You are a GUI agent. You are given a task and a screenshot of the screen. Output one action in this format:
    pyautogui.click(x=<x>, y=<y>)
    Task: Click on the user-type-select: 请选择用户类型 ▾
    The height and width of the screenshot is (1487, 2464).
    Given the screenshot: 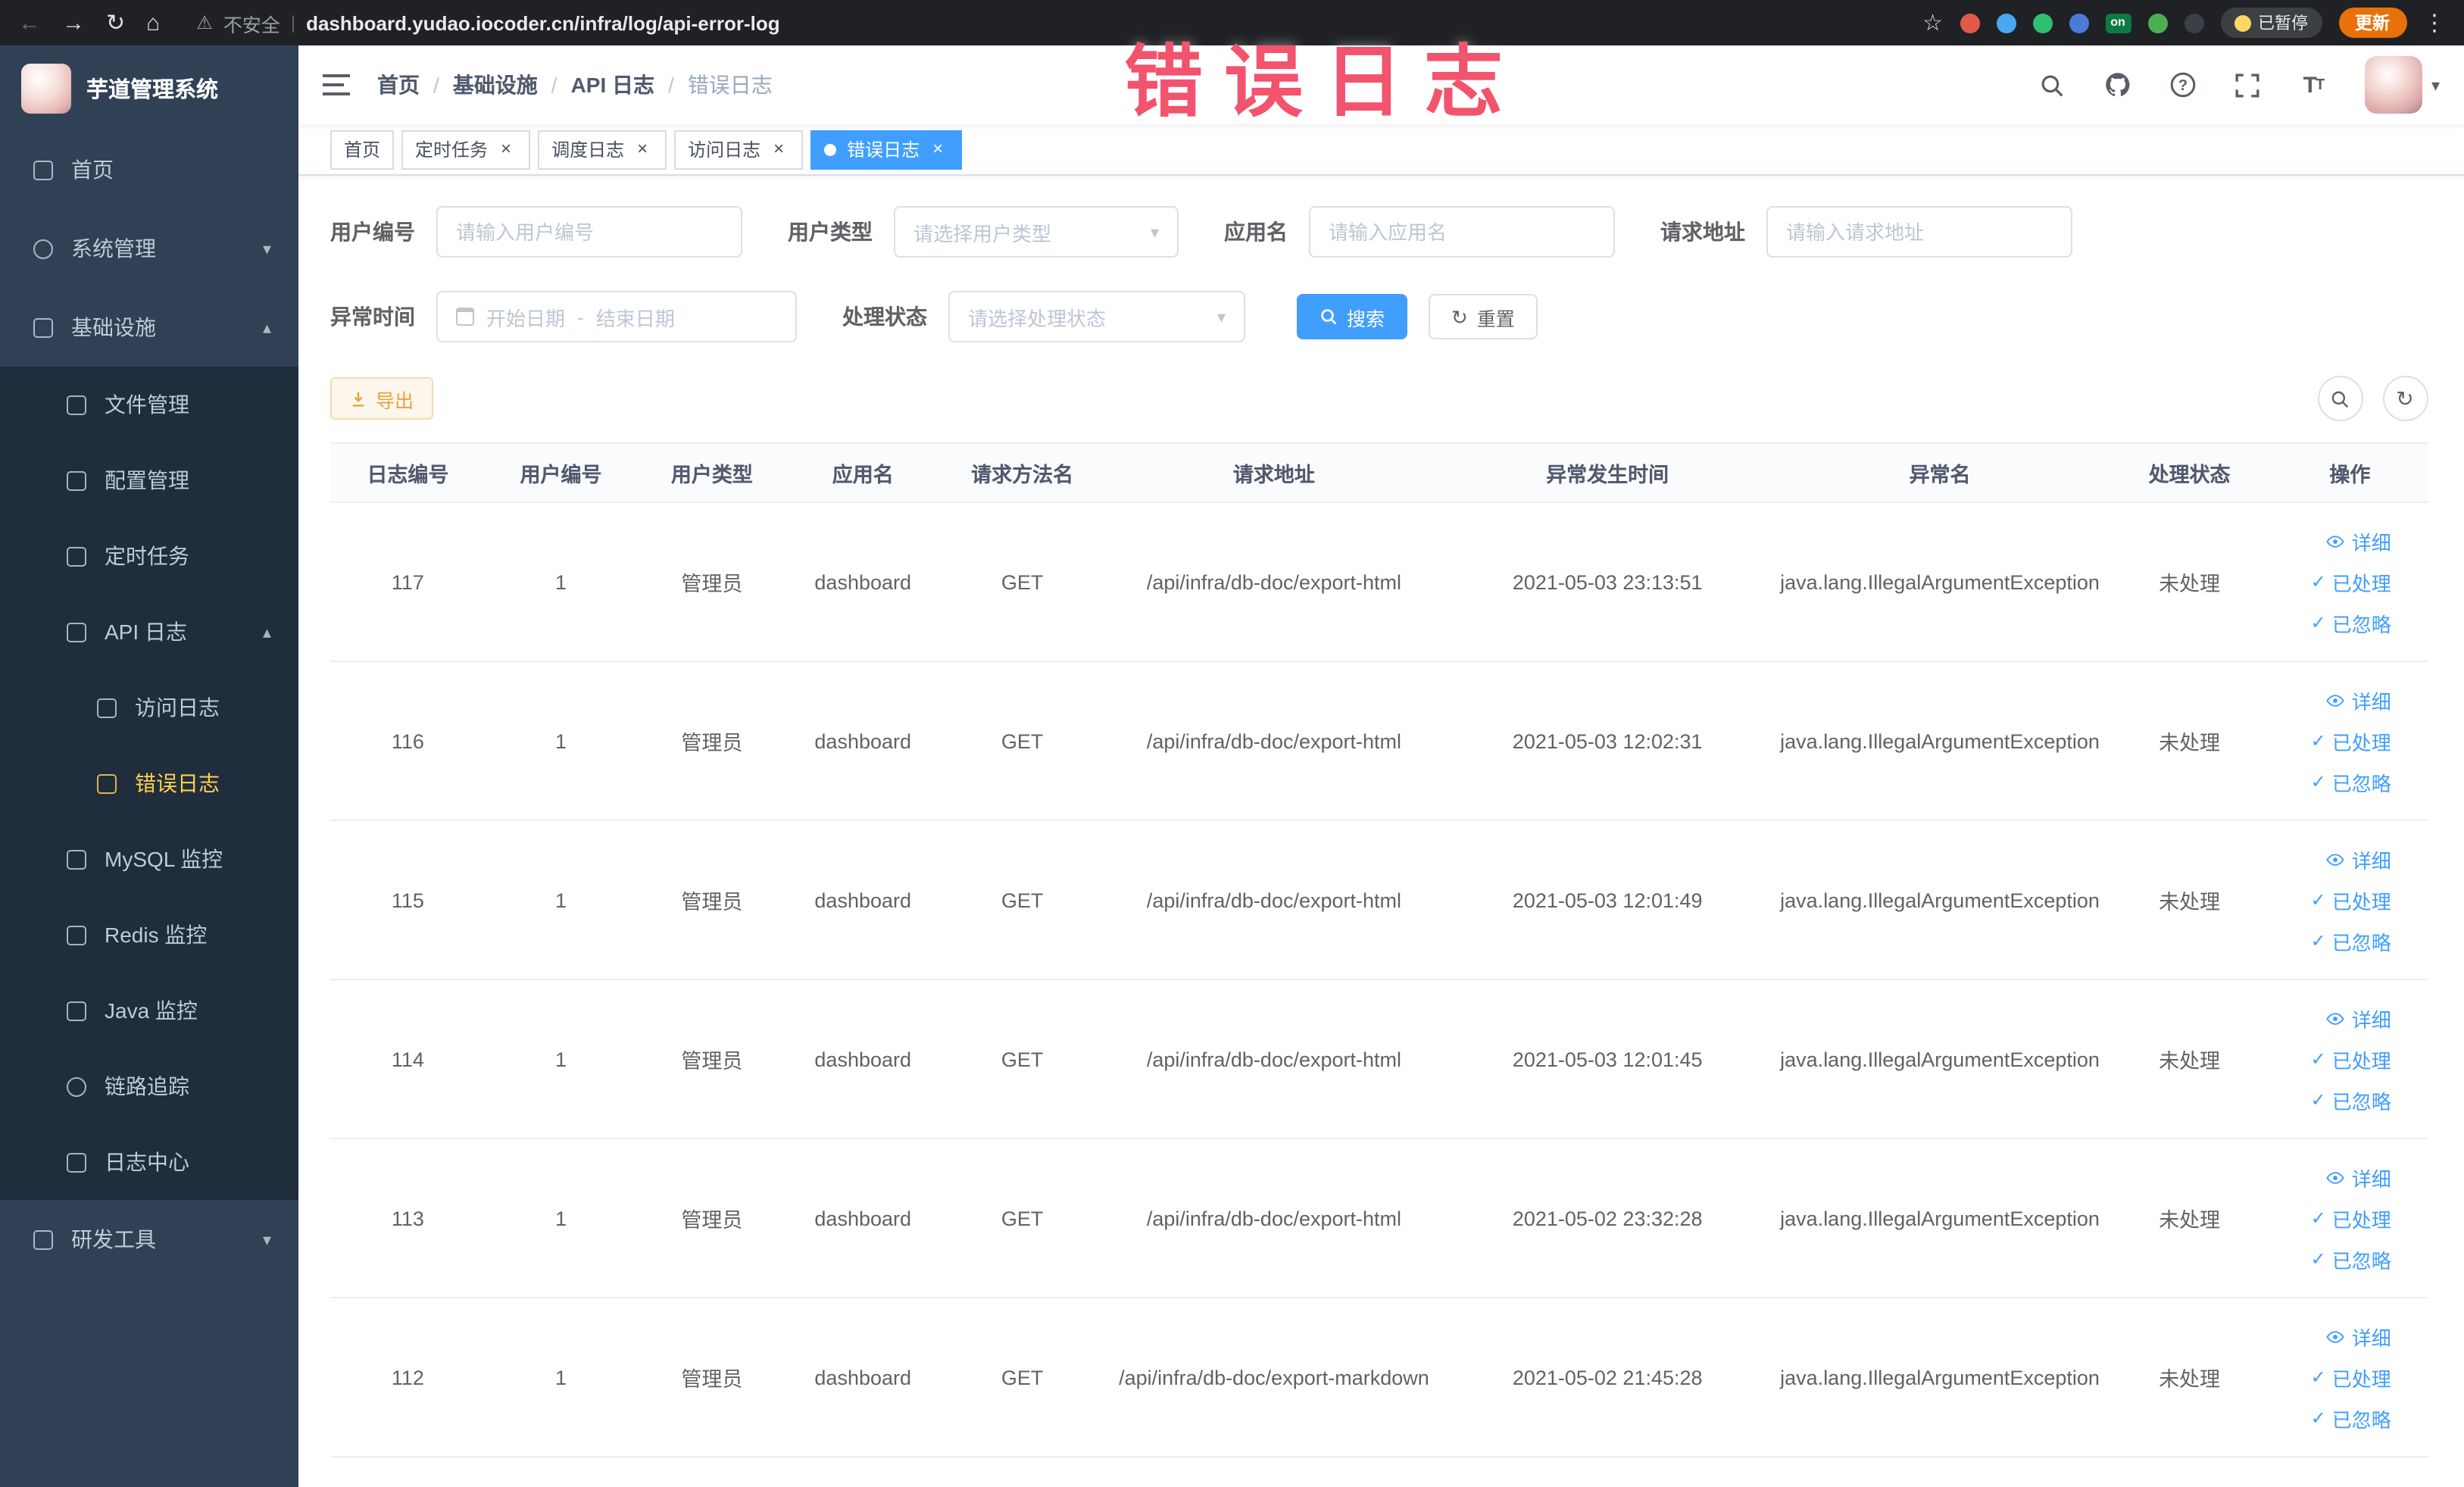 What is the action you would take?
    pyautogui.click(x=1036, y=232)
    